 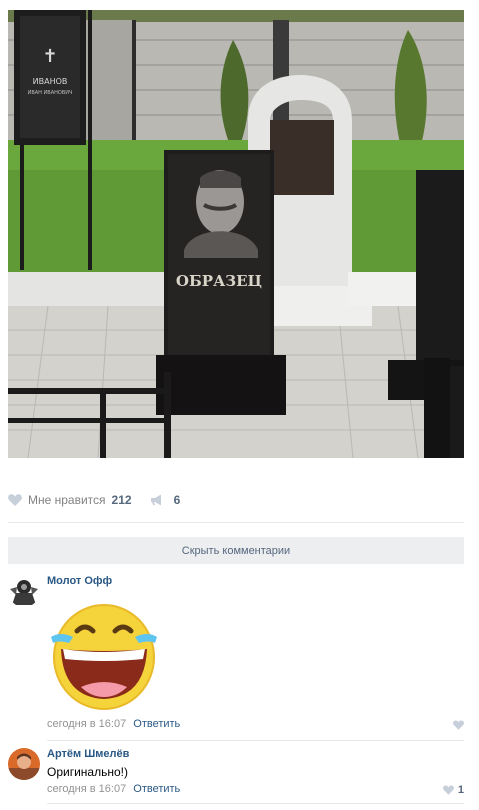 I want to click on comment-like-button: 1, so click(x=453, y=790).